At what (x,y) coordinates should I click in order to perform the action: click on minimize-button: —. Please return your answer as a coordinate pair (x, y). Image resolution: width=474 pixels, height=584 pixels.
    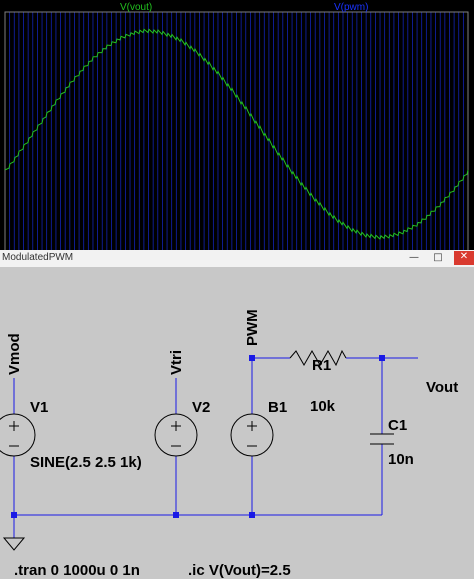
    Looking at the image, I should click on (414, 258).